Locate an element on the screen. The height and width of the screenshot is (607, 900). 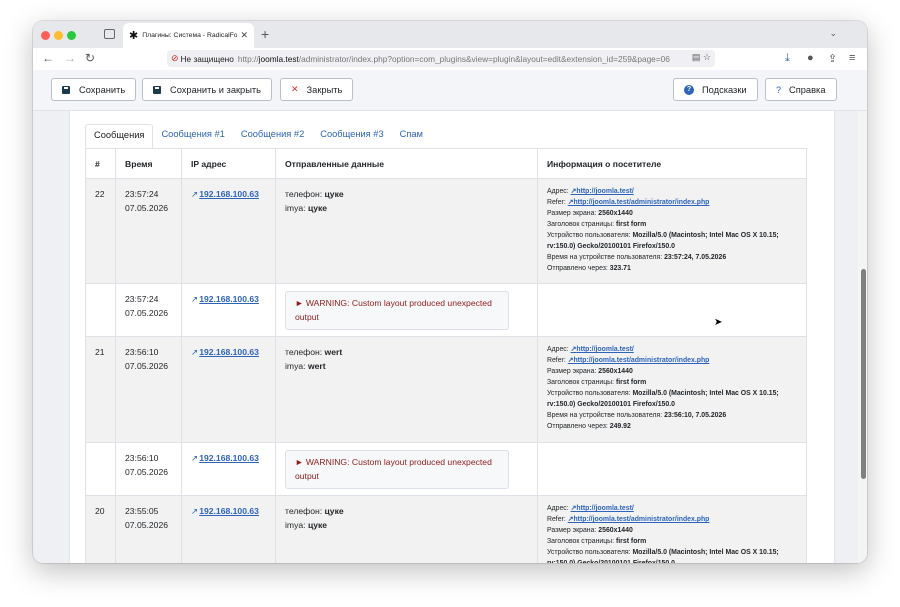
tips-button: ? Подсказки is located at coordinates (715, 89).